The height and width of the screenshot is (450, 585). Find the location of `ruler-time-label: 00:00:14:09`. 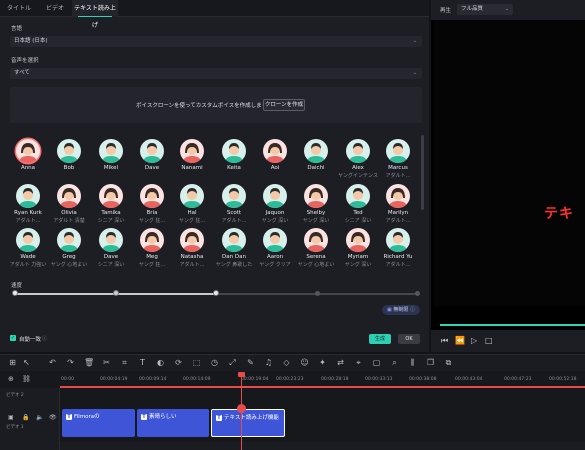

ruler-time-label: 00:00:14:09 is located at coordinates (197, 379).